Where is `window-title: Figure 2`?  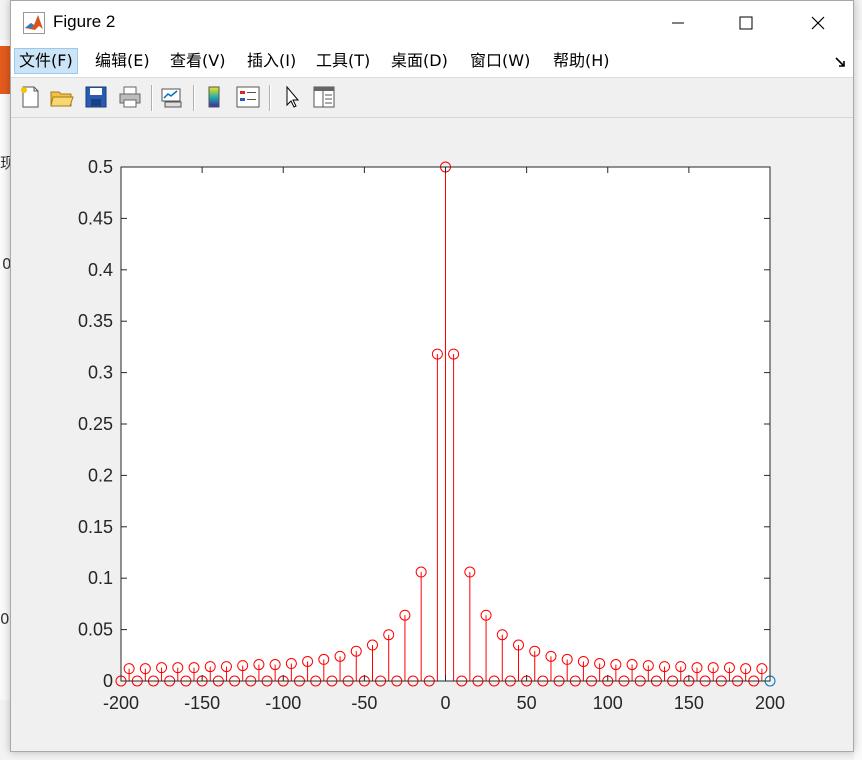
window-title: Figure 2 is located at coordinates (84, 21).